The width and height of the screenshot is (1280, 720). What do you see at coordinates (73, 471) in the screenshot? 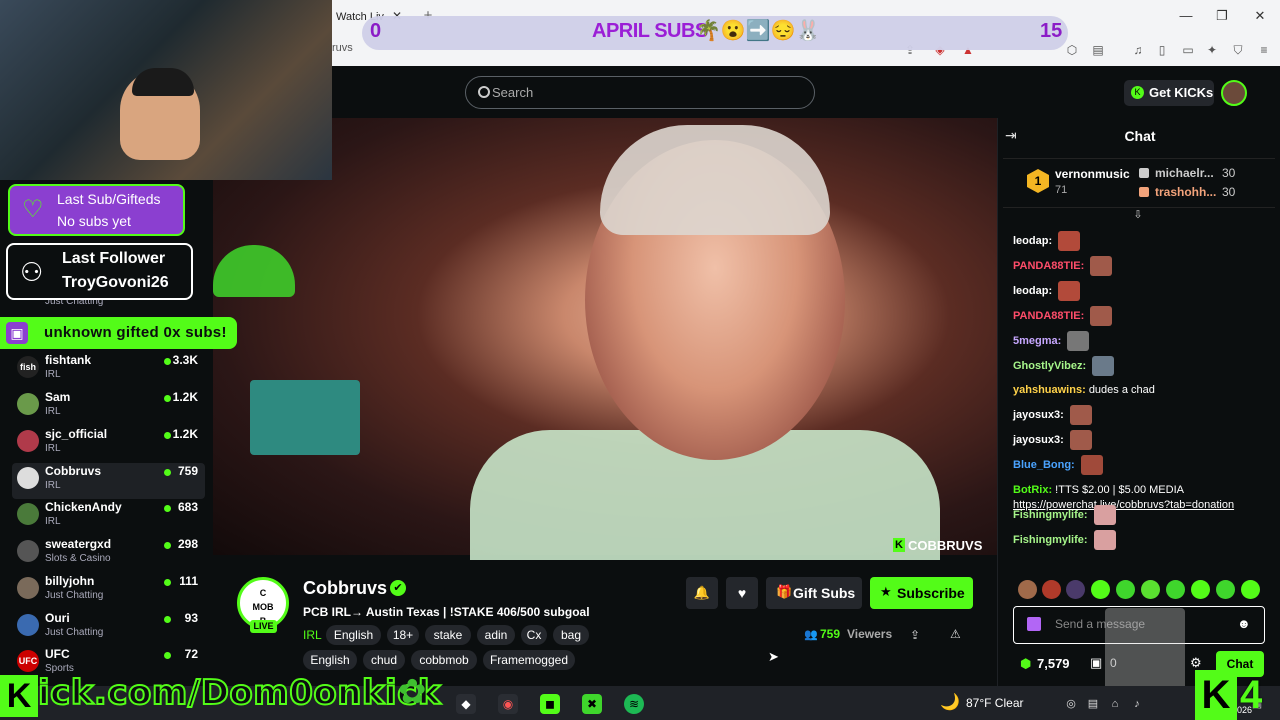
I see `channel-name: Cobbruvs` at bounding box center [73, 471].